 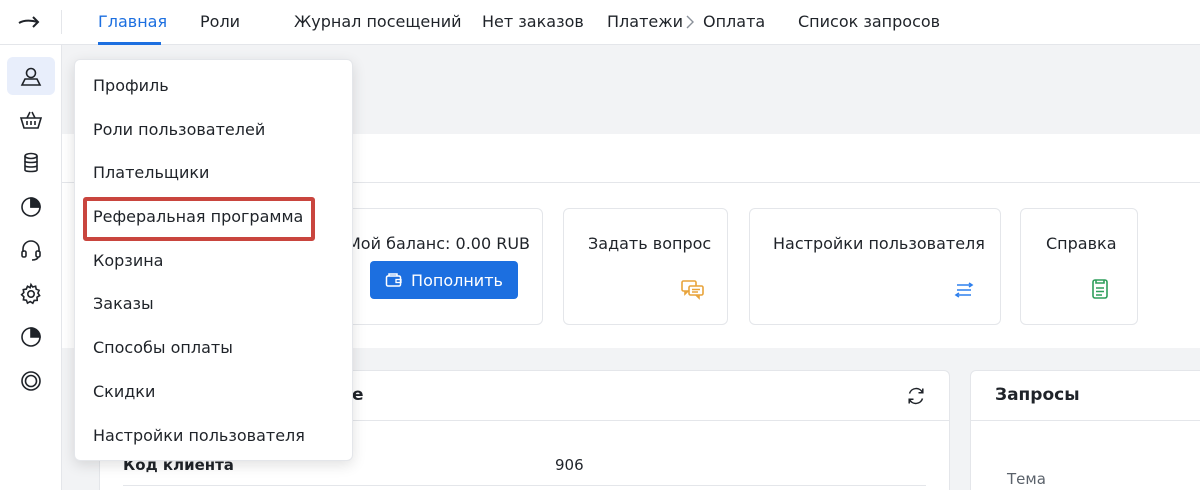 I want to click on user-settings-label: Настройки пользователя, so click(x=879, y=243).